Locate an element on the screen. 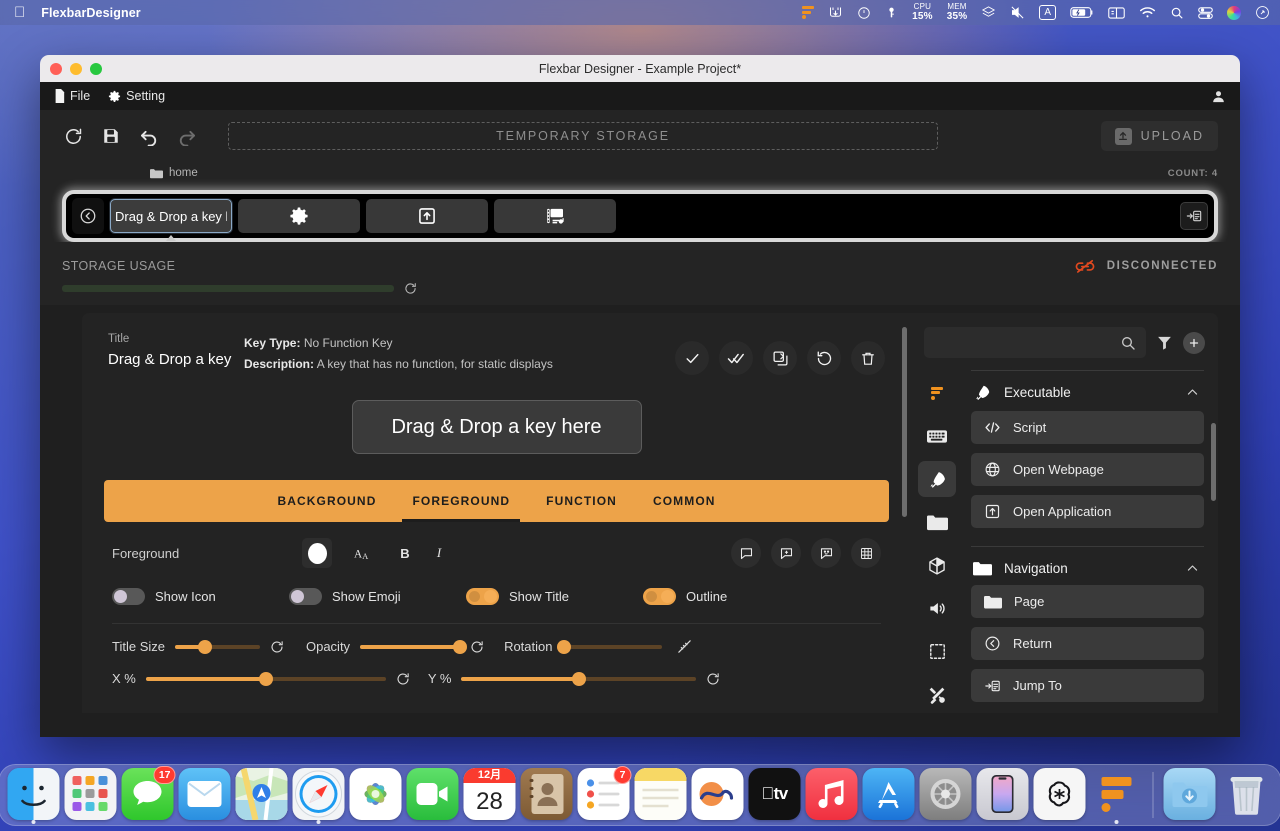 The image size is (1280, 831). y-percent-reset-icon is located at coordinates (713, 679).